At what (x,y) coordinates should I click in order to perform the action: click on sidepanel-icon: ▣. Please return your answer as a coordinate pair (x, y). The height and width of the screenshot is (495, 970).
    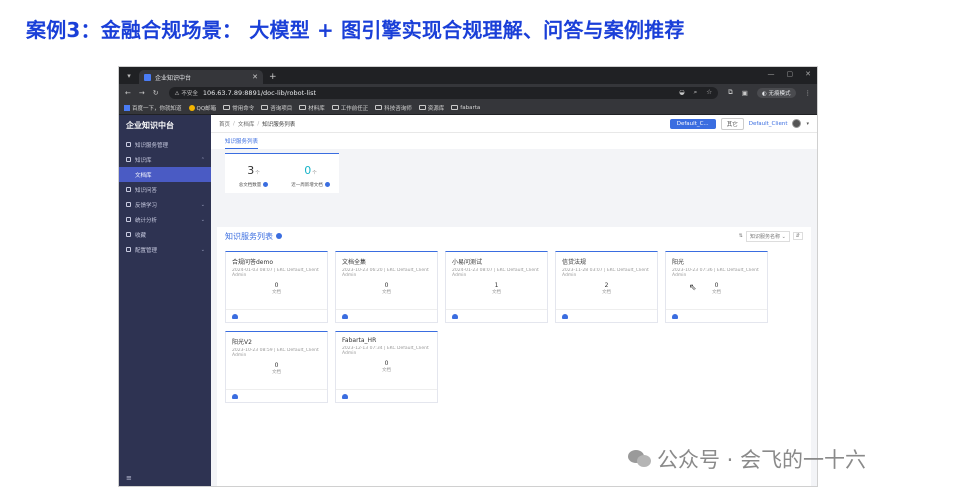
    Looking at the image, I should click on (745, 93).